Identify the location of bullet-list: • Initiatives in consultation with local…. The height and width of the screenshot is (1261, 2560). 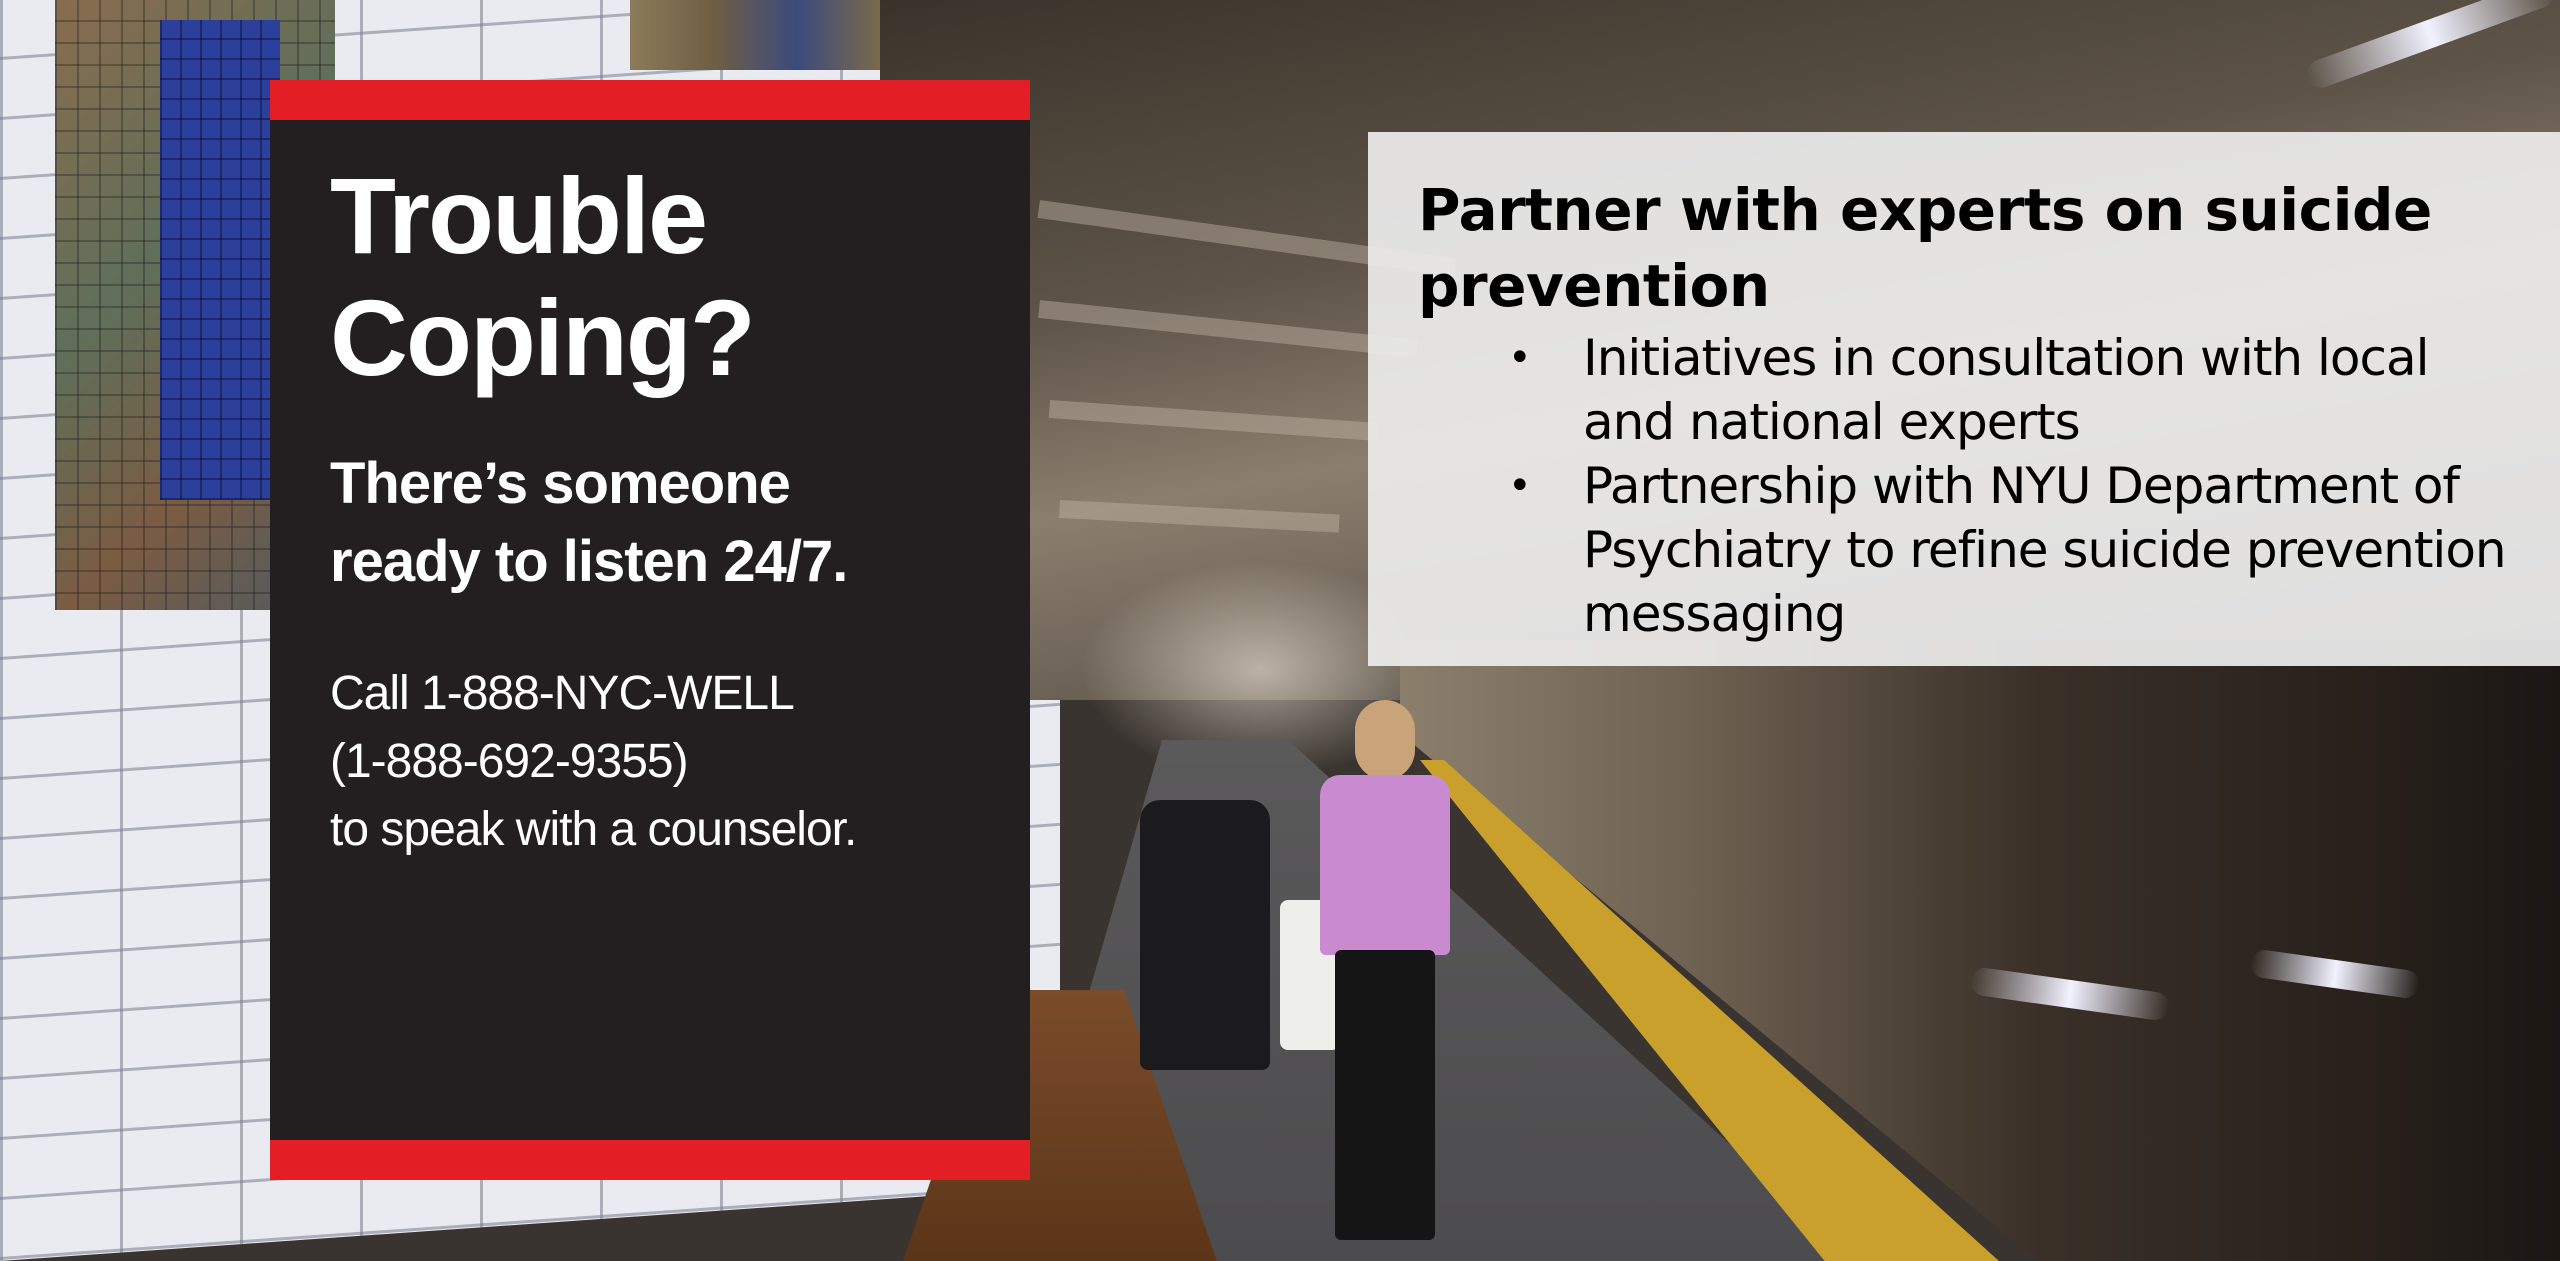
(1969, 486).